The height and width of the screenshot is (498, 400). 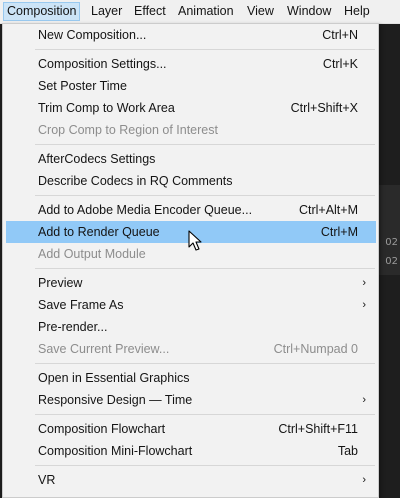 I want to click on menu-item-responsive-design-time: Responsive Design — Time ›, so click(x=191, y=400).